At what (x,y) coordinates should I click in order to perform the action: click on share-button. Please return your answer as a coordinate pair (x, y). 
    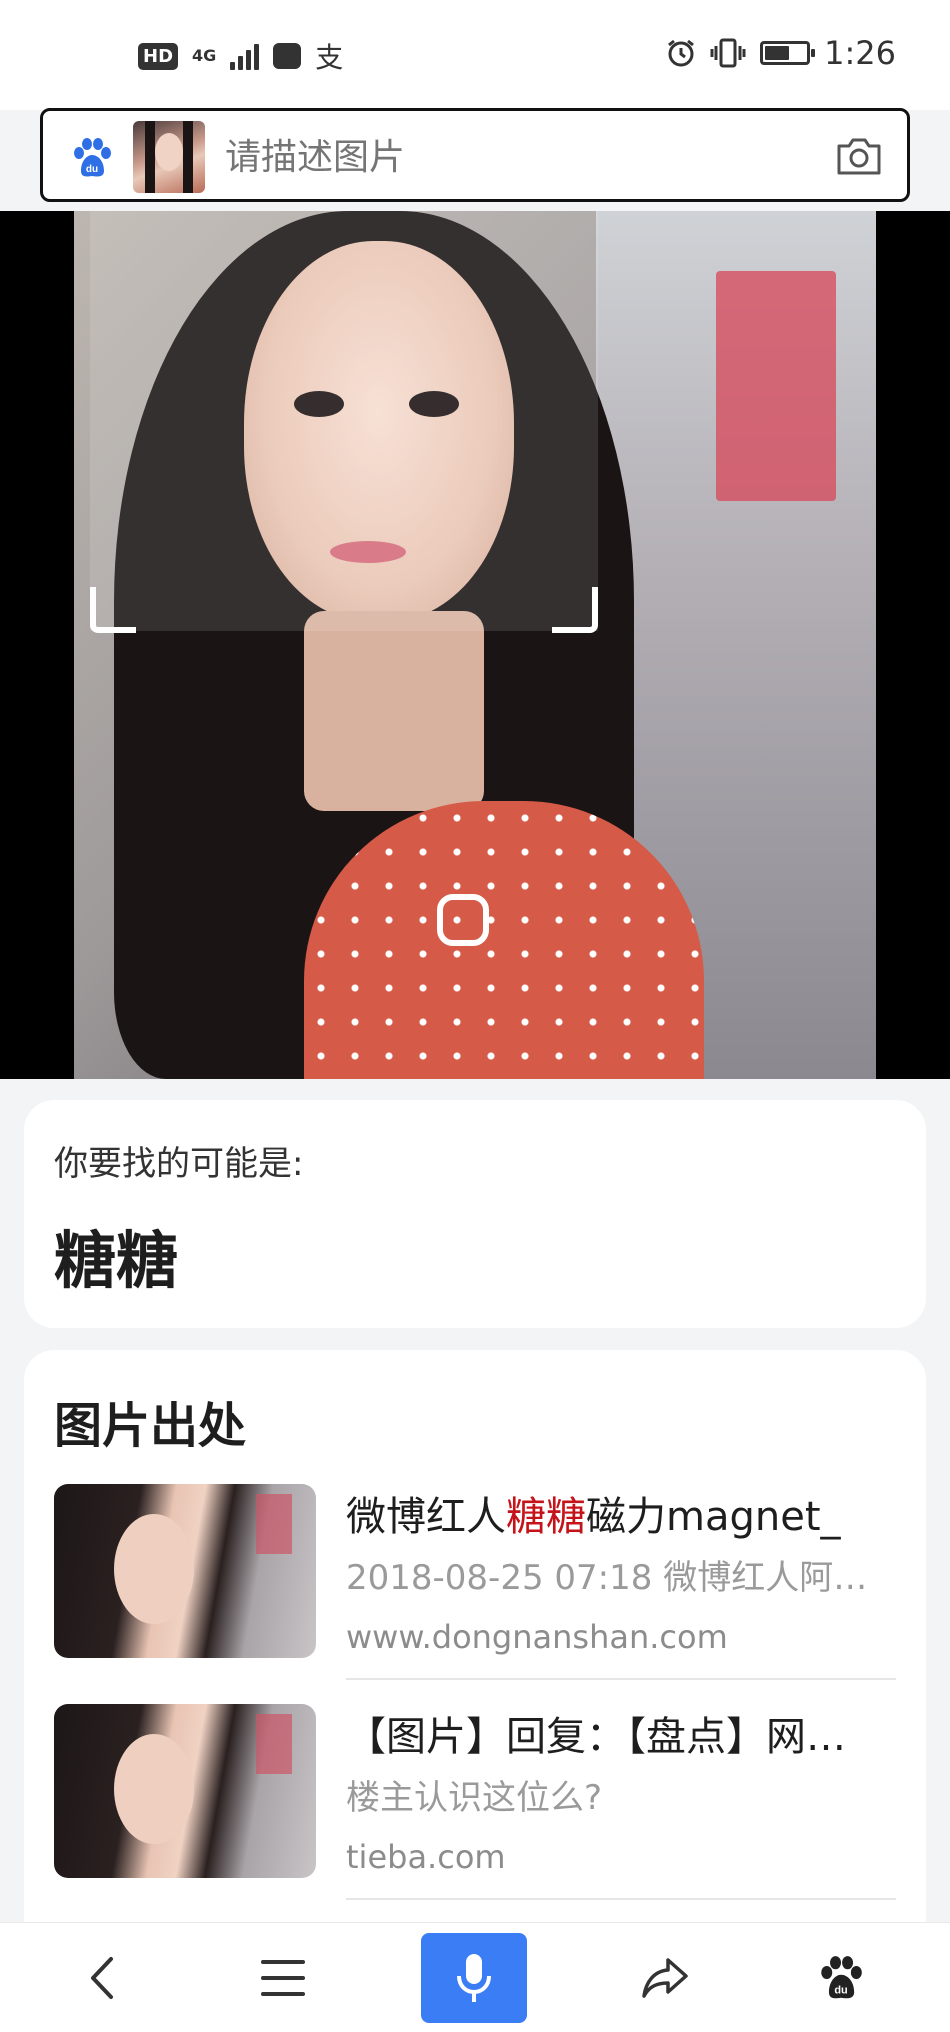
    Looking at the image, I should click on (665, 1977).